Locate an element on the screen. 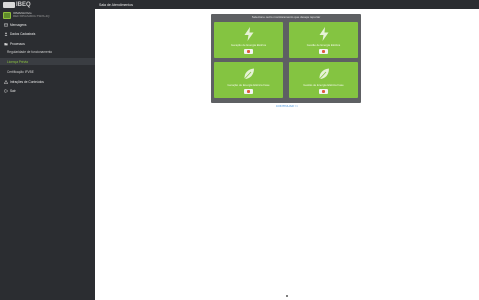 This screenshot has height=300, width=479. sidebar-item-label: Mensagens is located at coordinates (18, 24).